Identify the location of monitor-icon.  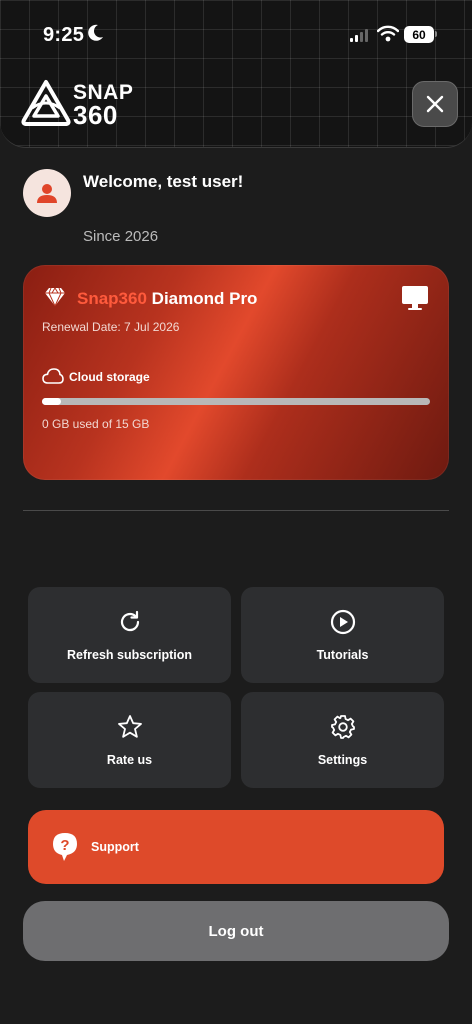
(415, 300).